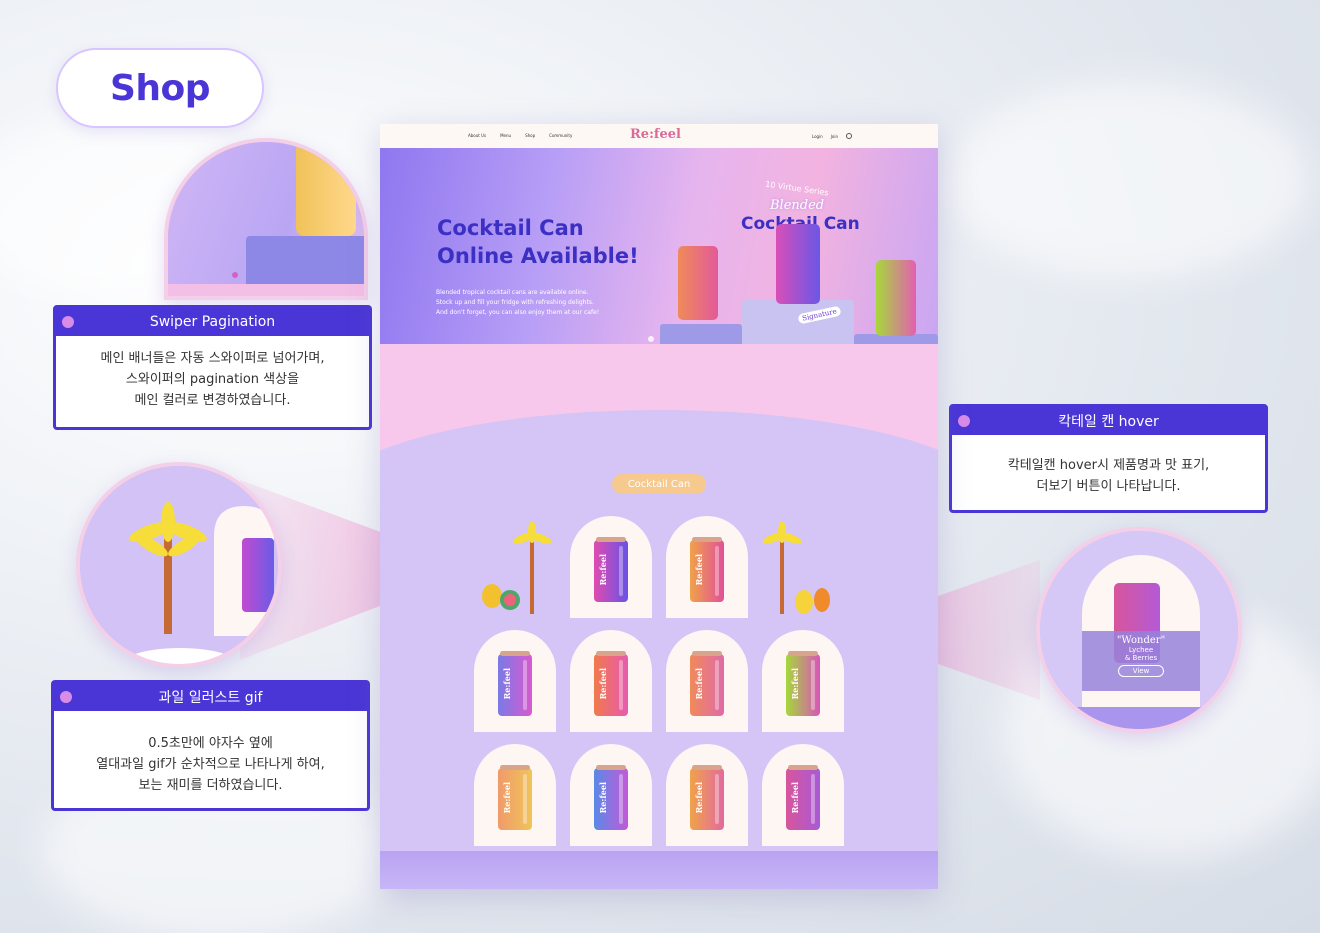 The height and width of the screenshot is (933, 1320). Describe the element at coordinates (822, 600) in the screenshot. I see `papaya-icon` at that location.